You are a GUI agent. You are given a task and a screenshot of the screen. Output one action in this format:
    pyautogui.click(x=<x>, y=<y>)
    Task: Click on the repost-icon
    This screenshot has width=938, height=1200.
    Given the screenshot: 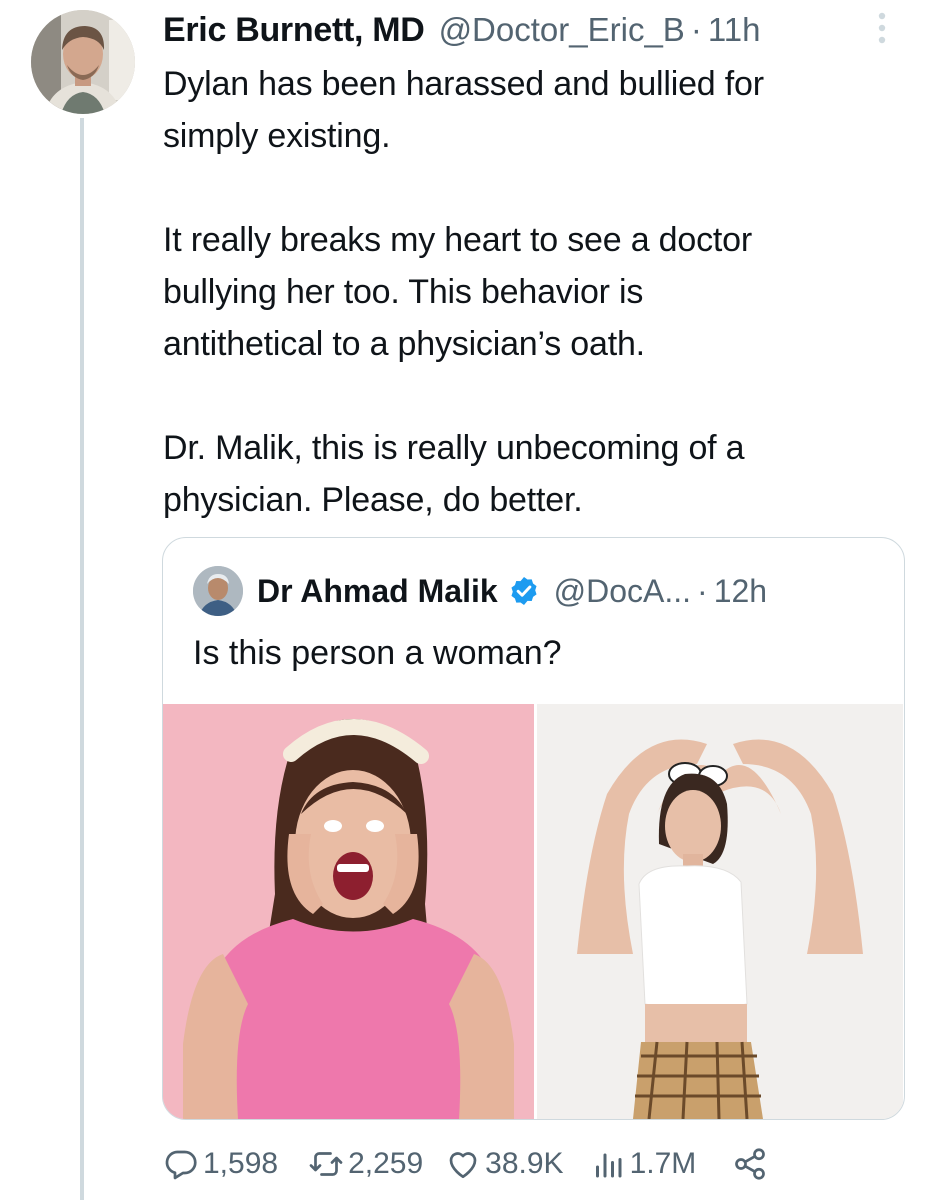 What is the action you would take?
    pyautogui.click(x=326, y=1164)
    